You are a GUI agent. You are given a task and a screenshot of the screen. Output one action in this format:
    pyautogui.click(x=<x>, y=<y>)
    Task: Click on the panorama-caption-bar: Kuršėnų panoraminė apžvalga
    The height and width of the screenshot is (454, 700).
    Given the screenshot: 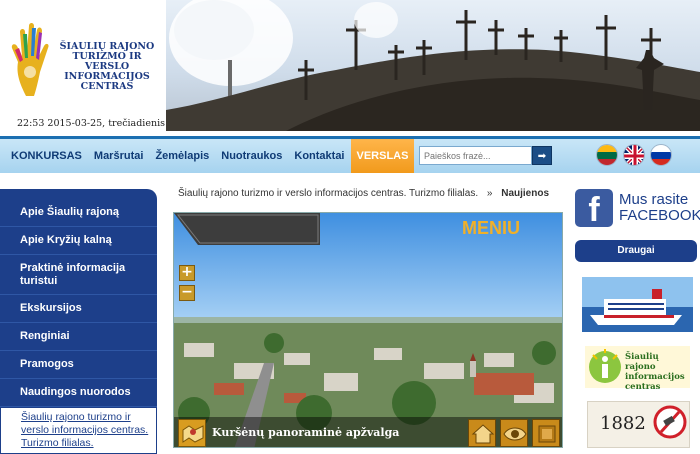 What is the action you would take?
    pyautogui.click(x=368, y=432)
    